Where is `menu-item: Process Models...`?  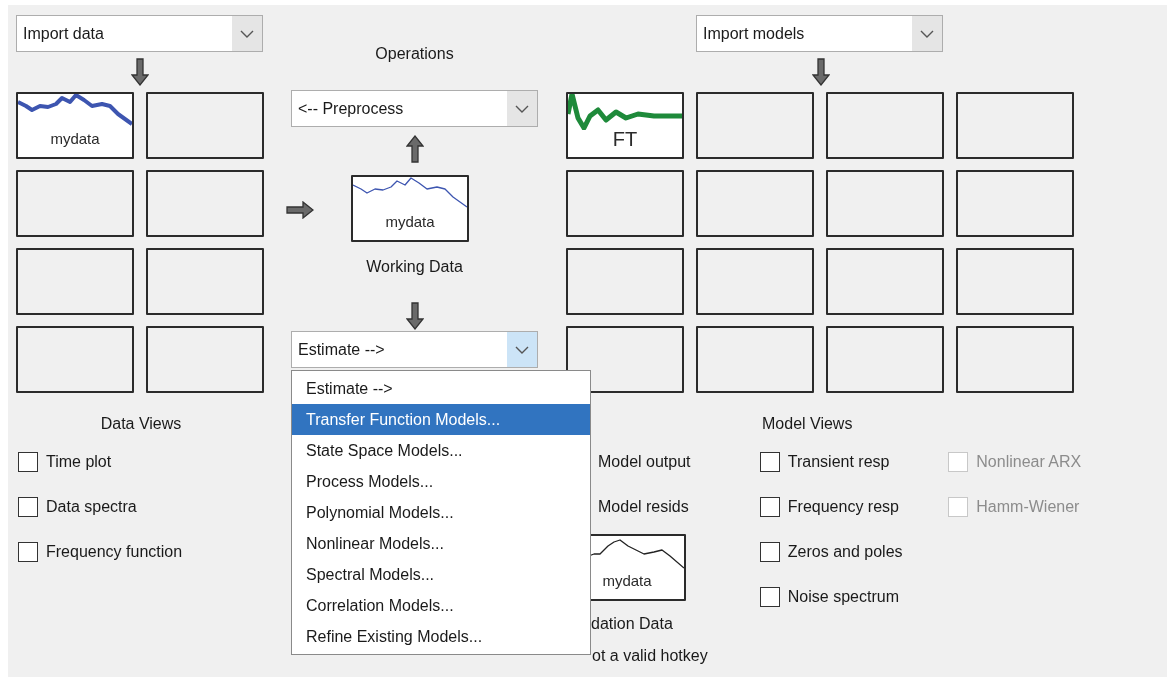
menu-item: Process Models... is located at coordinates (441, 481).